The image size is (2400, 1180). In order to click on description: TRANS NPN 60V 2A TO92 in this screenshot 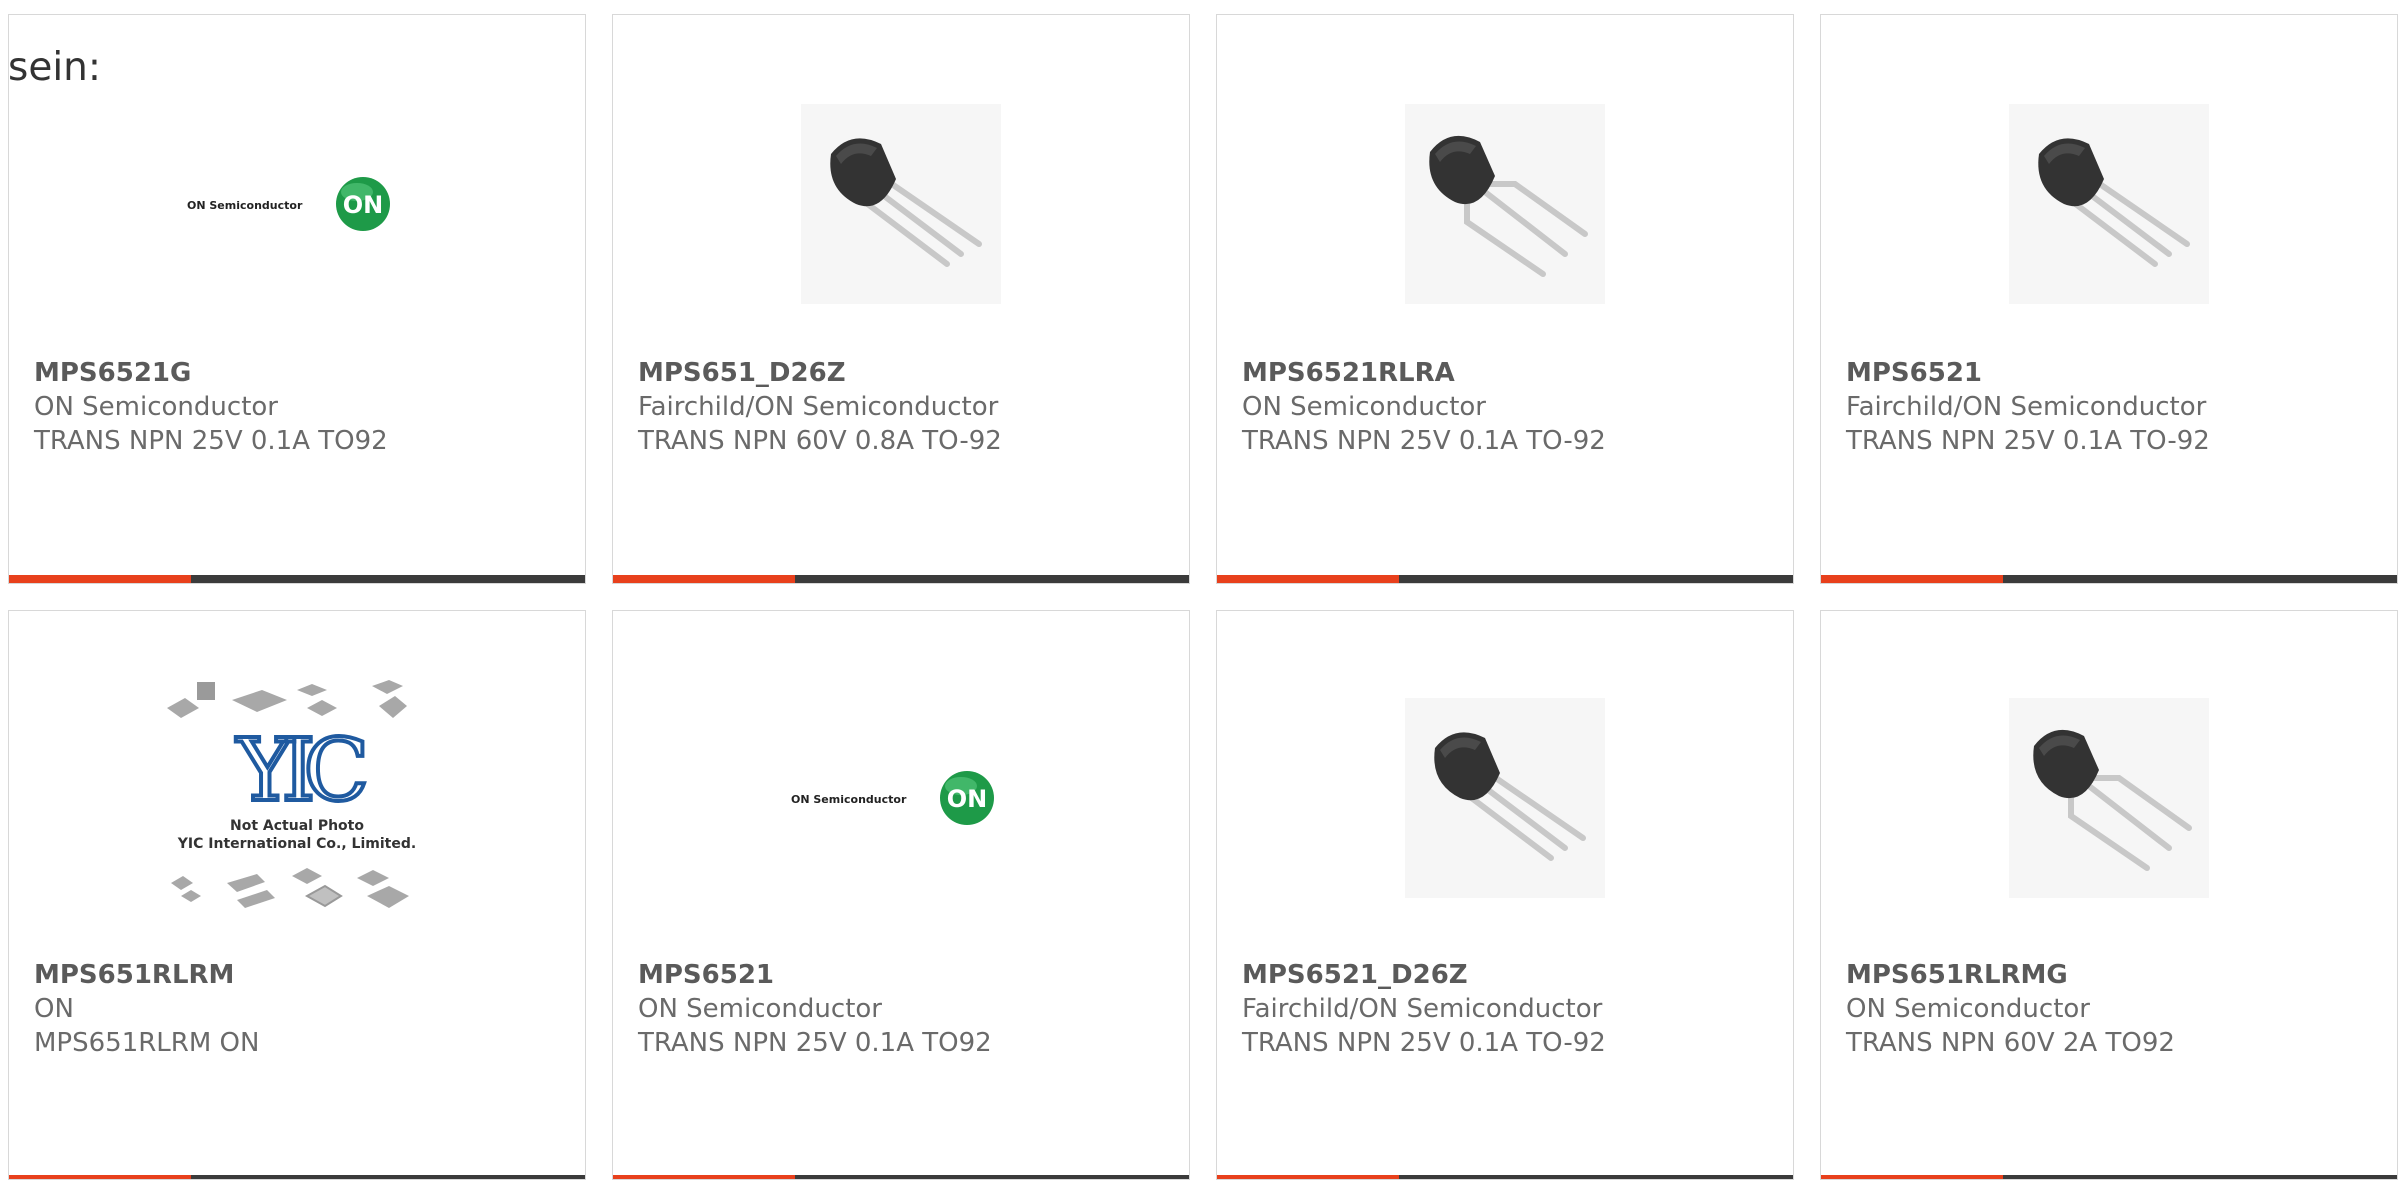, I will do `click(2010, 1043)`.